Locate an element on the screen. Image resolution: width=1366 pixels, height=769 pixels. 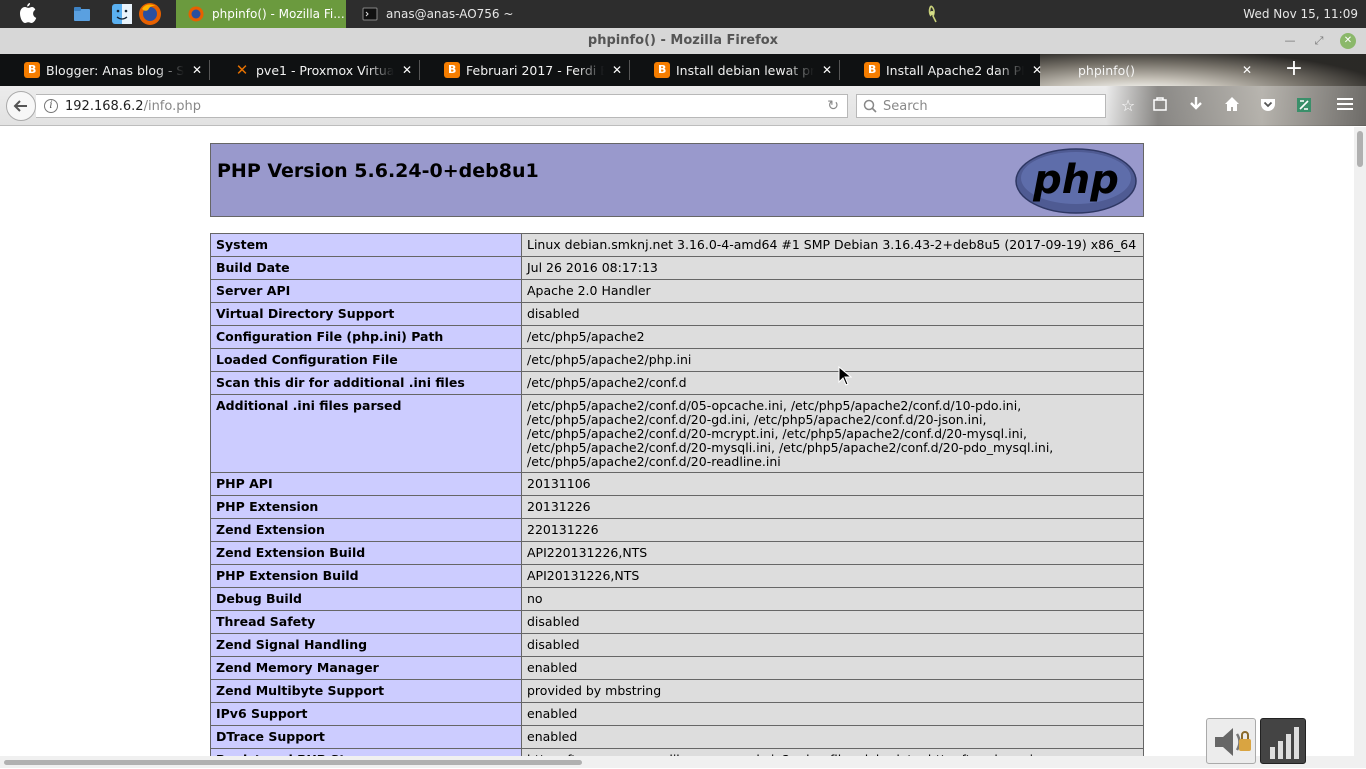
window-titlebar: phpinfo() - Mozilla Firefox — ⤢ ✕ is located at coordinates (683, 41).